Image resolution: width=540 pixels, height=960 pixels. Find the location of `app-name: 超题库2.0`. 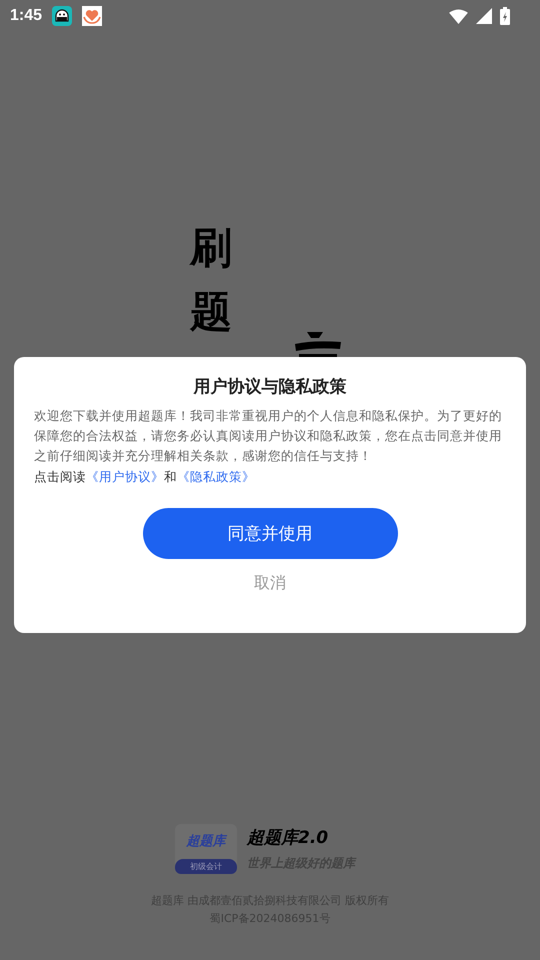

app-name: 超题库2.0 is located at coordinates (288, 838).